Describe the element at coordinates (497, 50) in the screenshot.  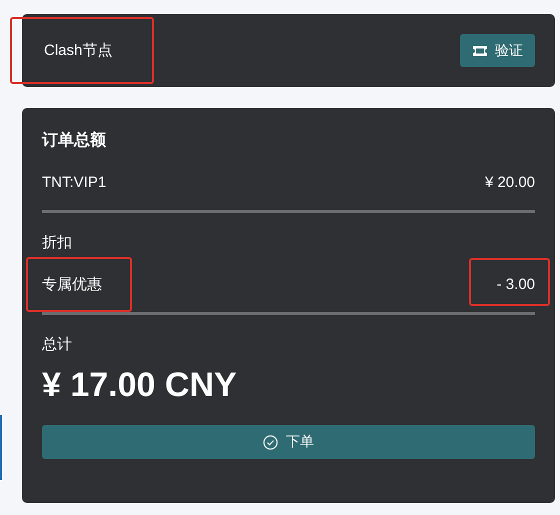
I see `verify-button: 验证` at that location.